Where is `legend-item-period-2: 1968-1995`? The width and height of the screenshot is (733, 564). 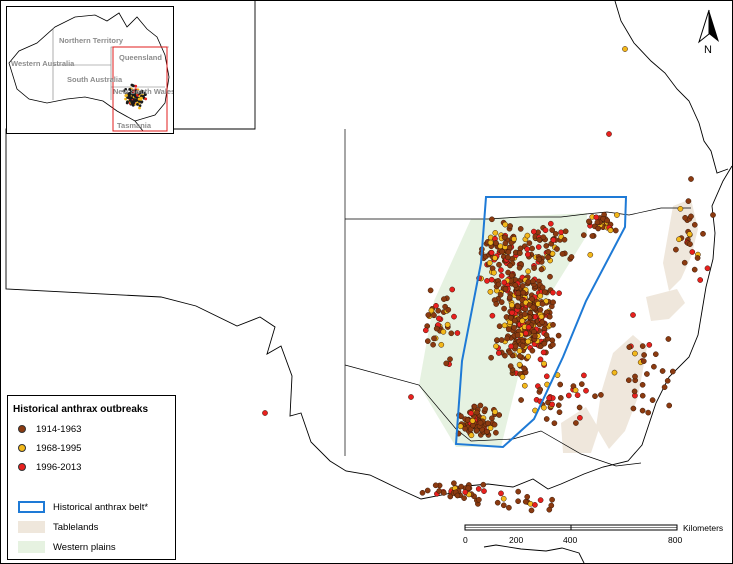 legend-item-period-2: 1968-1995 is located at coordinates (49, 448).